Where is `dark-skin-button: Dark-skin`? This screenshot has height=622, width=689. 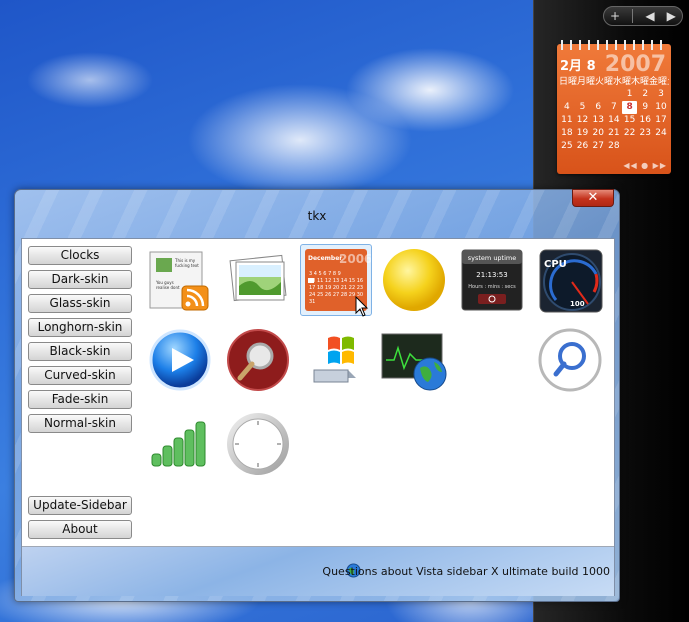 dark-skin-button: Dark-skin is located at coordinates (80, 279).